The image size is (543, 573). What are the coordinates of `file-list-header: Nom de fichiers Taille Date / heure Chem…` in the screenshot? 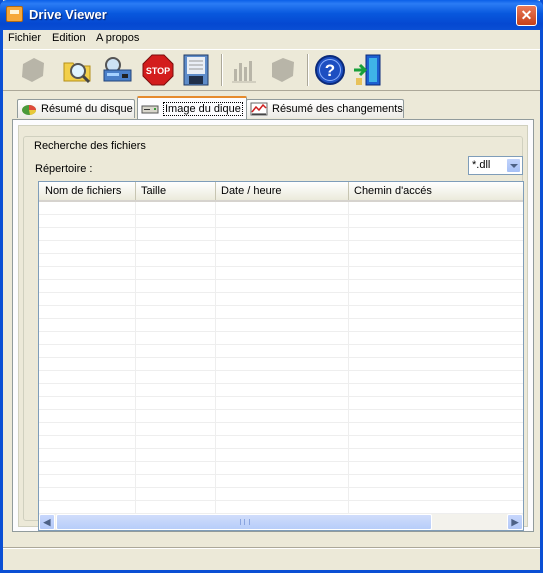 It's located at (281, 192).